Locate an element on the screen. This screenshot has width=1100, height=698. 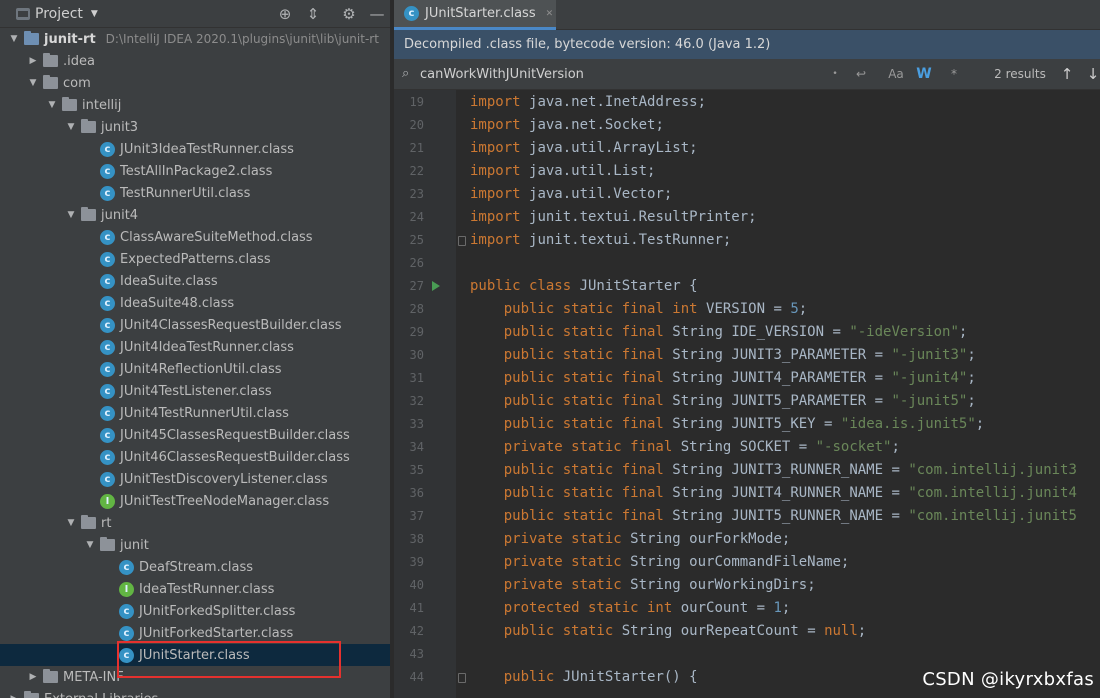
tree-item: ▶IJUnitTestTreeNodeManager.class is located at coordinates (195, 501).